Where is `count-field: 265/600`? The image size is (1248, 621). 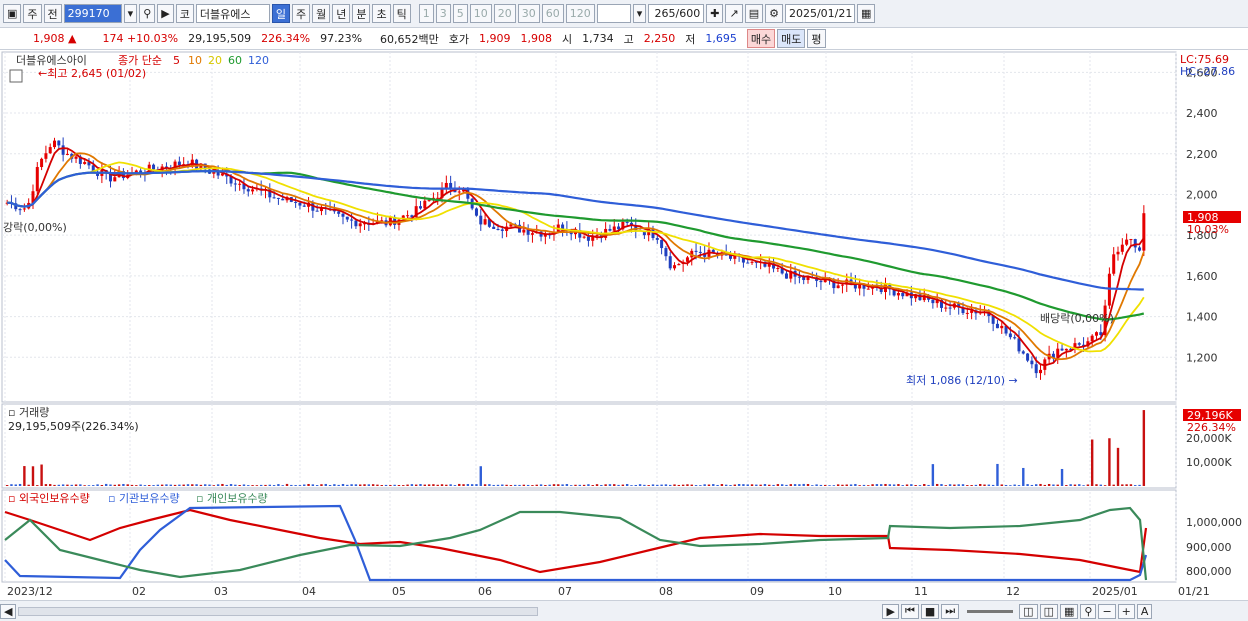
count-field: 265/600 is located at coordinates (676, 13).